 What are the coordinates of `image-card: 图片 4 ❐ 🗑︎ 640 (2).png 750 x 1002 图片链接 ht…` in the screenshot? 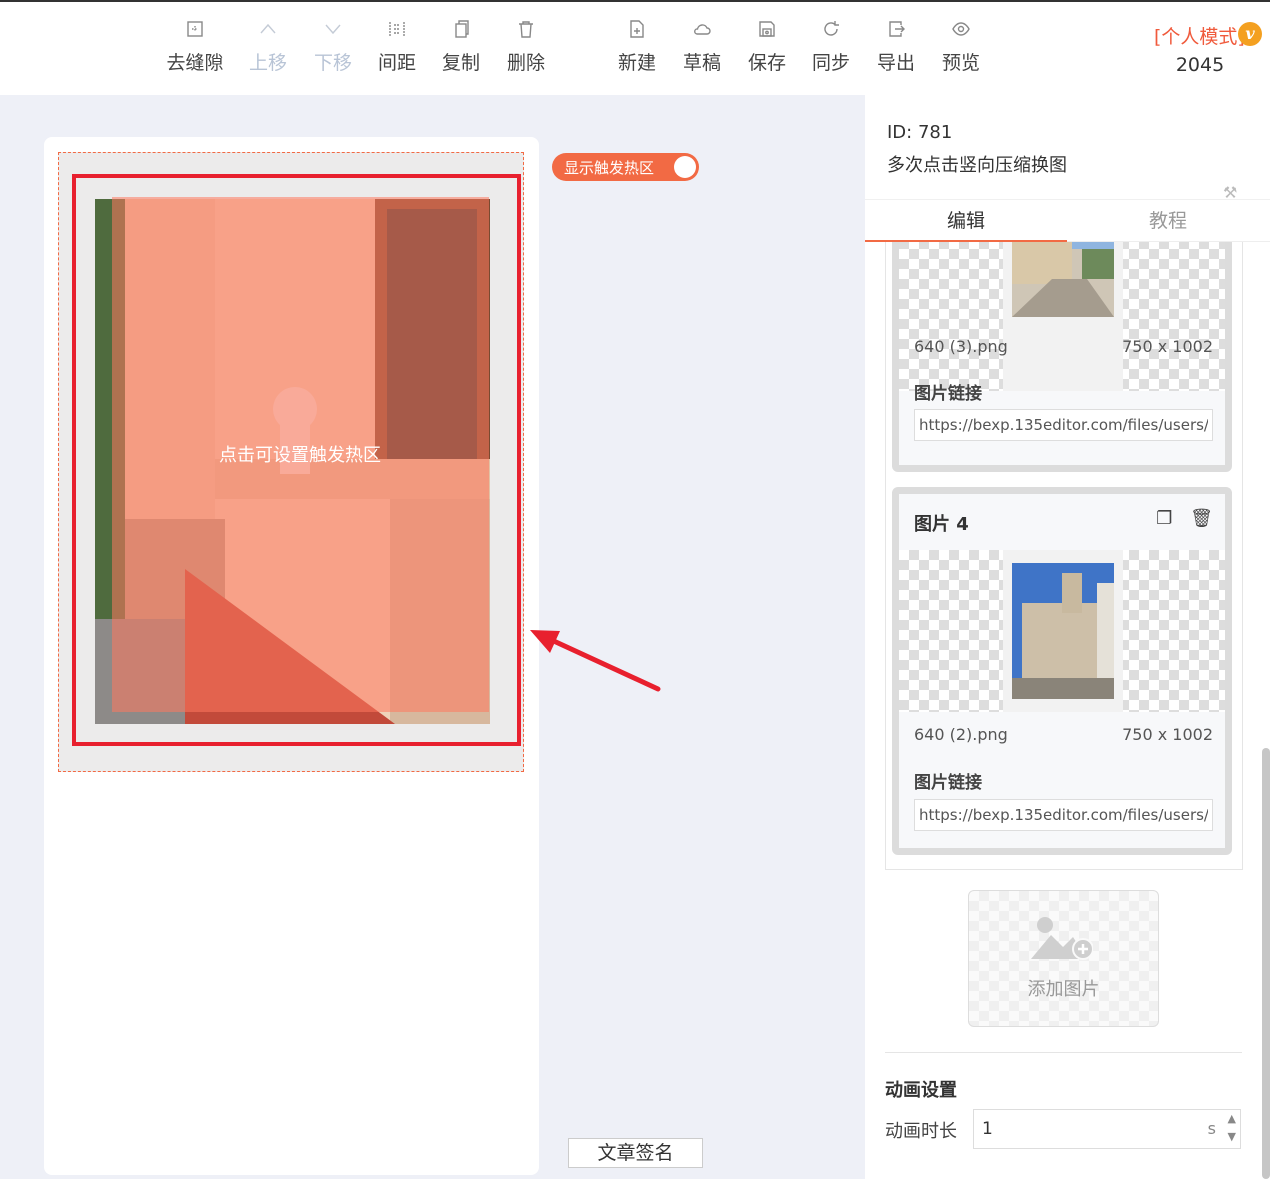 It's located at (1062, 671).